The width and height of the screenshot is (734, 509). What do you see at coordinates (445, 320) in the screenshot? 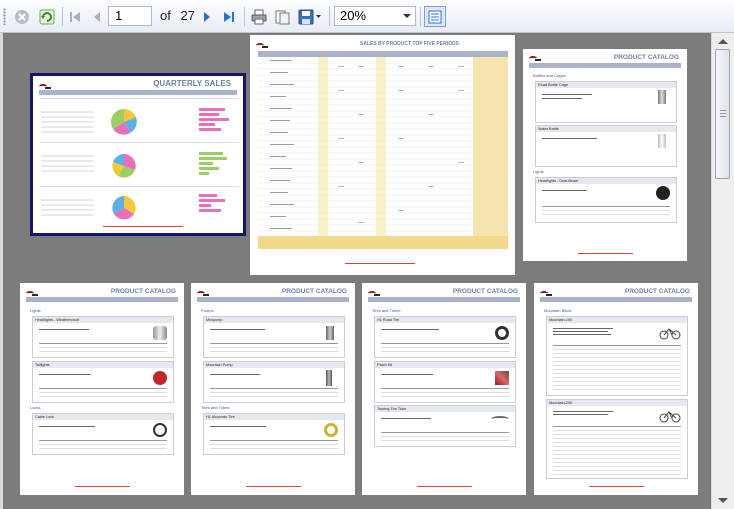
I see `product-name: HL Road Tire` at bounding box center [445, 320].